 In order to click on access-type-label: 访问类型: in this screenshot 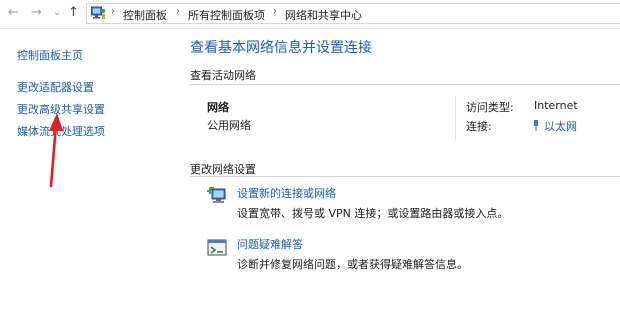, I will do `click(490, 107)`.